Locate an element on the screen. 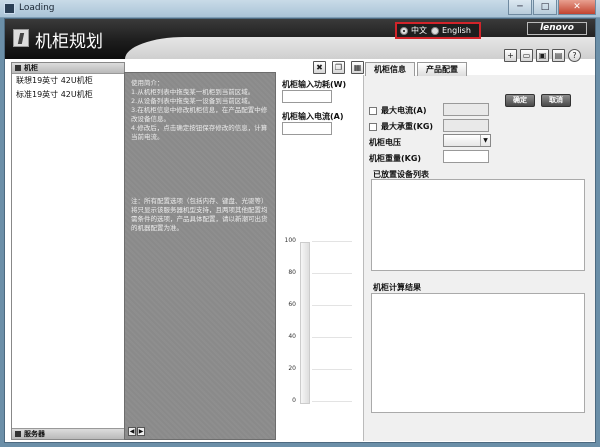 The image size is (600, 447). middle-toolbar: ✖ ❐ ▦ is located at coordinates (335, 67).